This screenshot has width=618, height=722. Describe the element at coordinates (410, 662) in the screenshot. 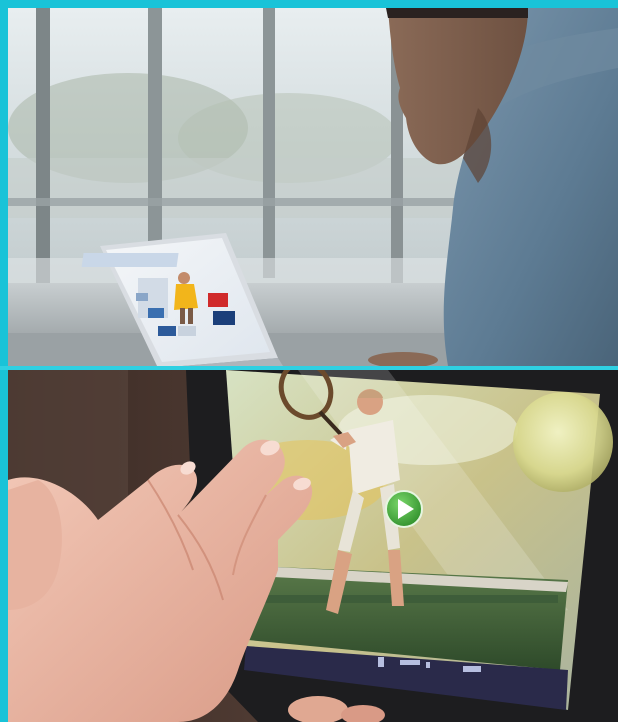

I see `progress-bar` at that location.